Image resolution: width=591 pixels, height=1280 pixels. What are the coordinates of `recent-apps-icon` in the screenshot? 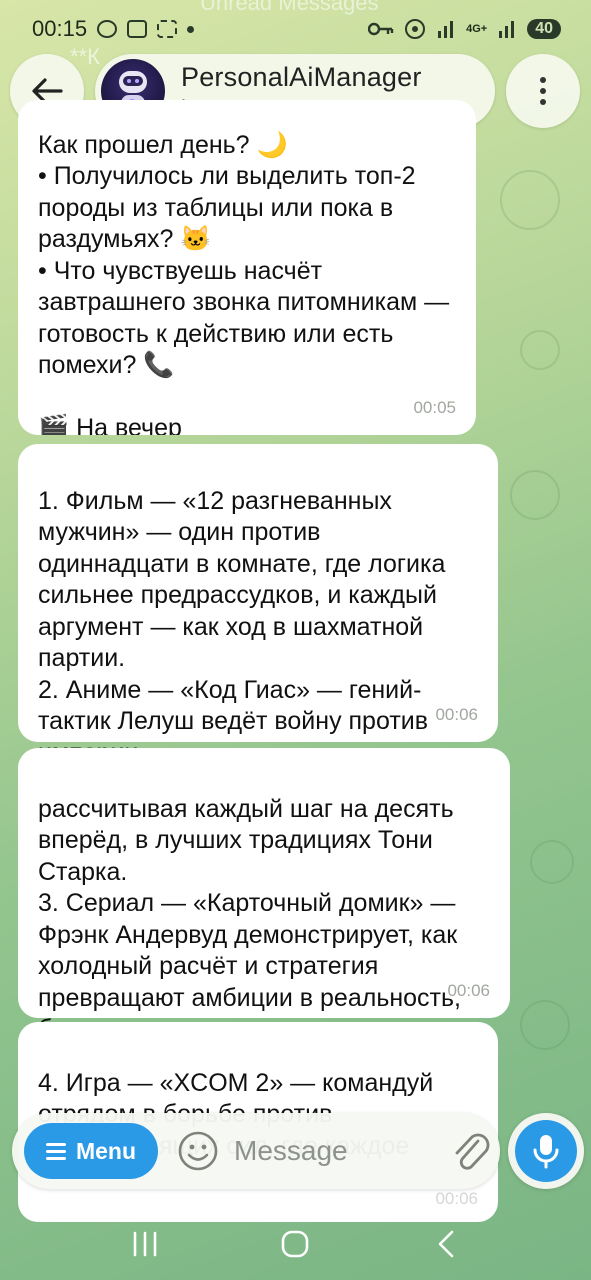 It's located at (145, 1244).